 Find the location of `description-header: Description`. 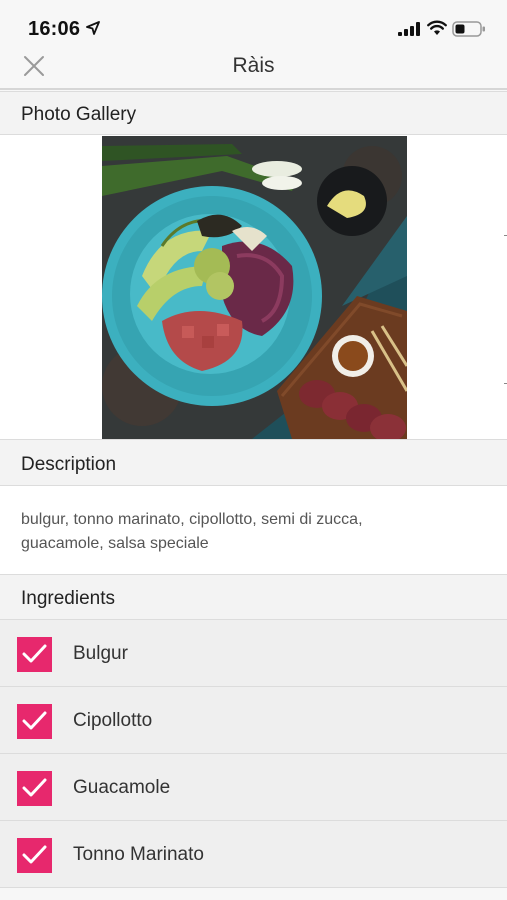

description-header: Description is located at coordinates (253, 462).